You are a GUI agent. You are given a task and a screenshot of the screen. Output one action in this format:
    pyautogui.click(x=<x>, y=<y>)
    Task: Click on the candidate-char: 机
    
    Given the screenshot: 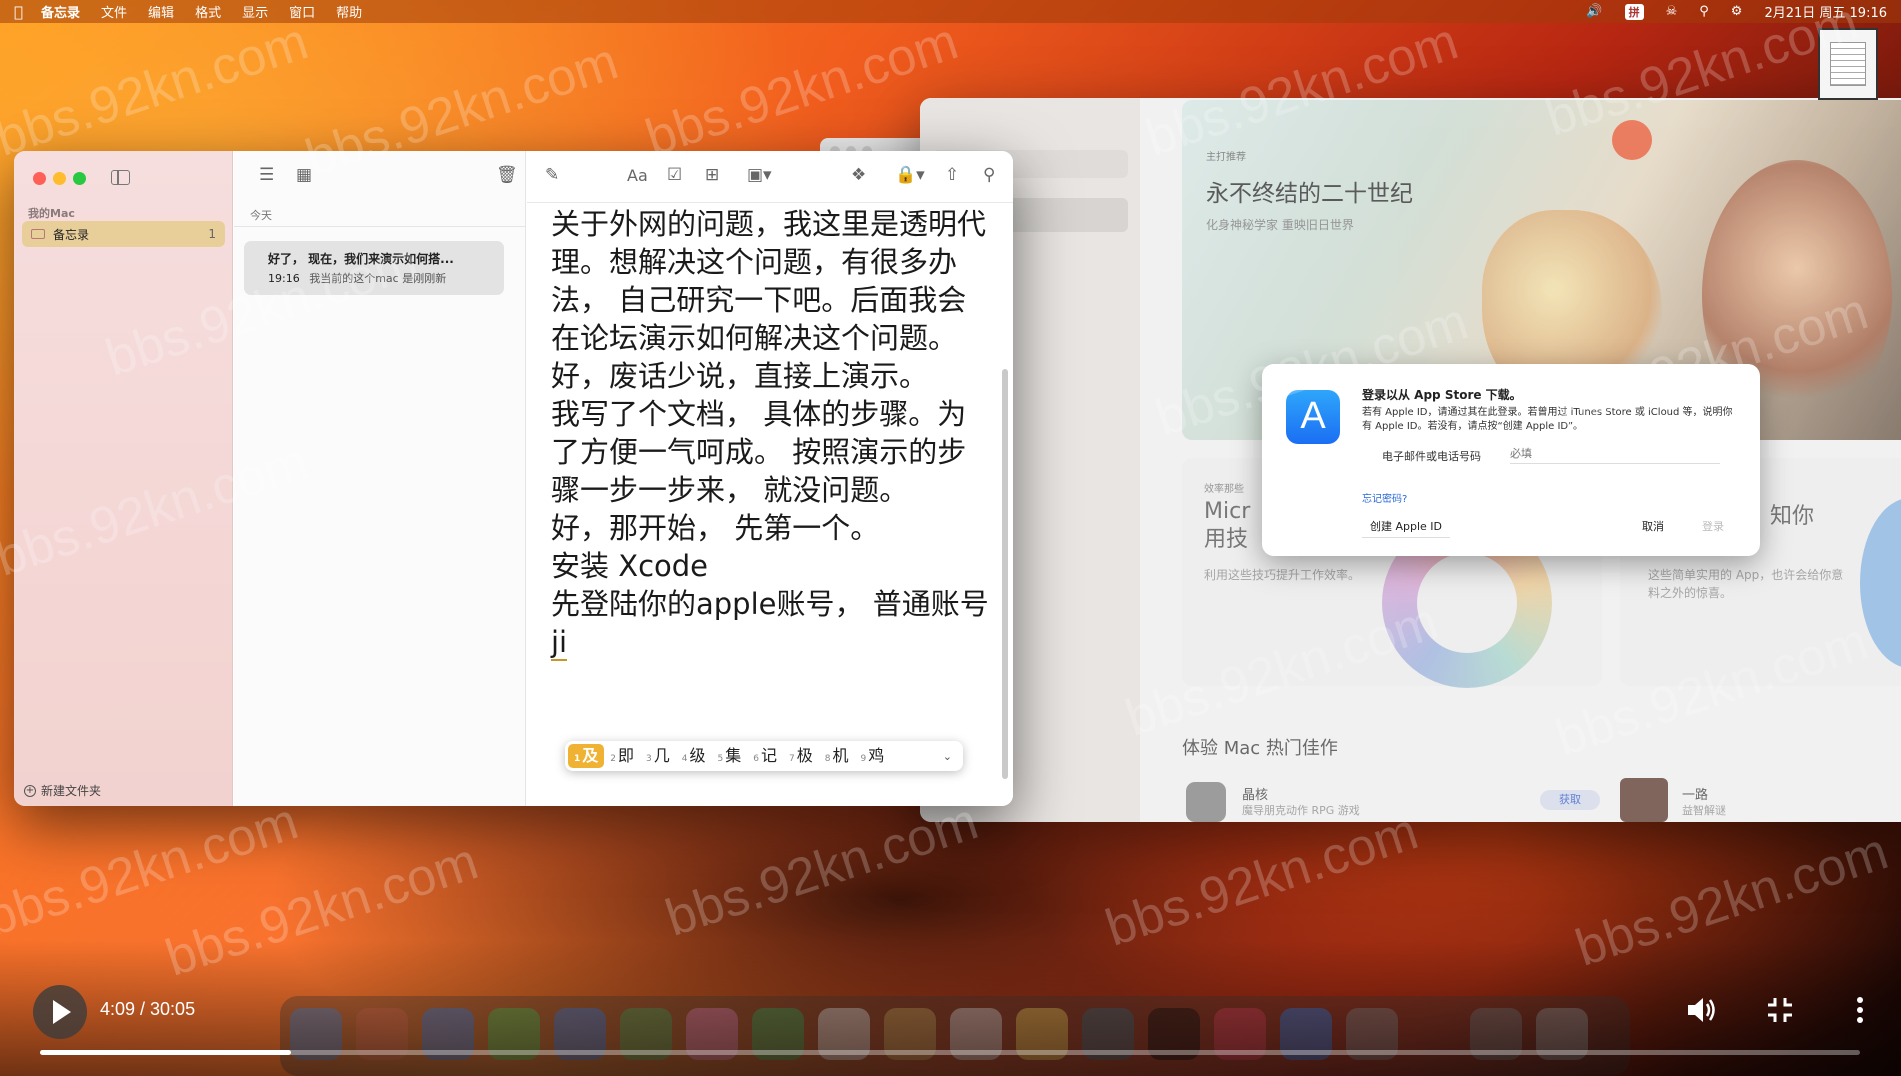 What is the action you would take?
    pyautogui.click(x=840, y=755)
    